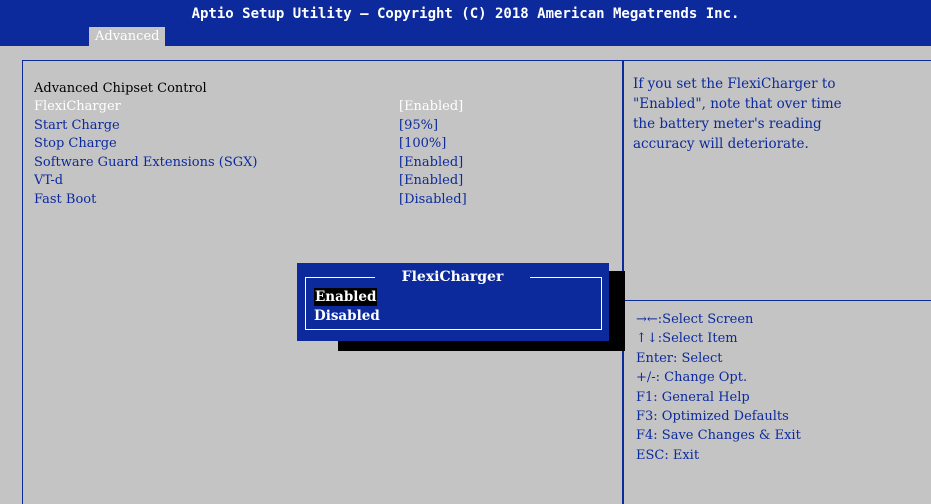 The width and height of the screenshot is (931, 504). I want to click on key-help-select-screen: →←:Select Screen, so click(695, 319).